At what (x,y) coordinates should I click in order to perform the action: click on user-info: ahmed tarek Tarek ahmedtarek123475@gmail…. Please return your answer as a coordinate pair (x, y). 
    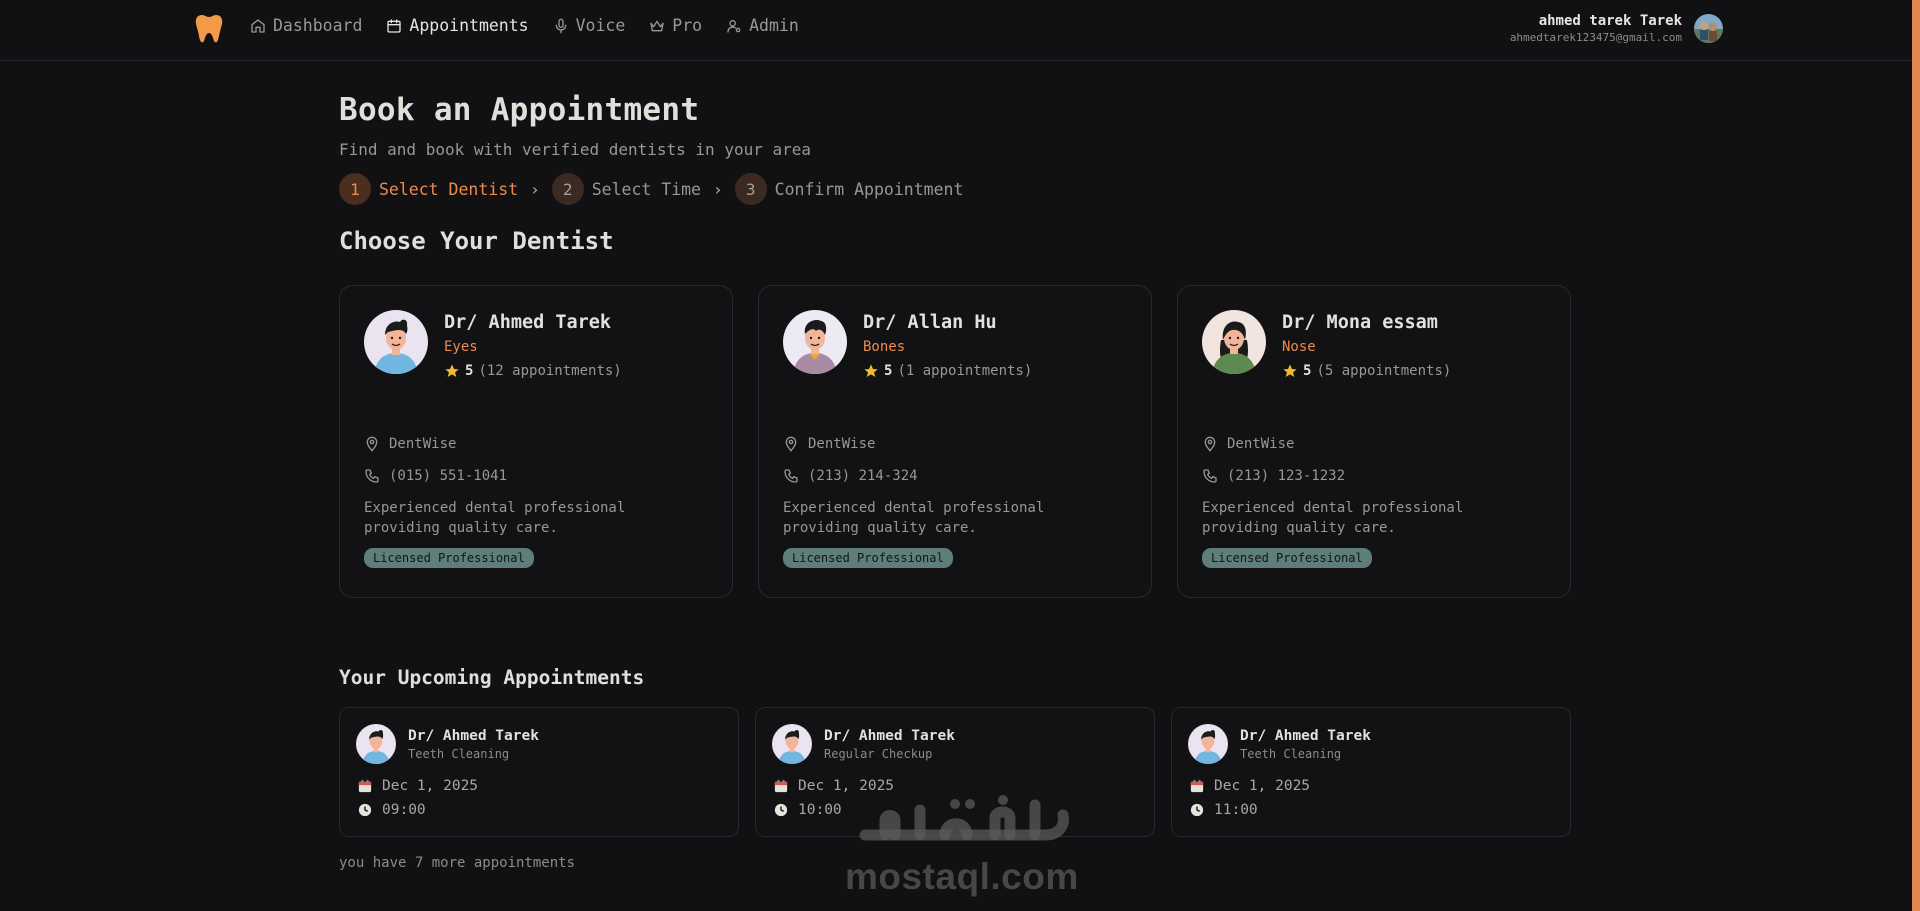
    Looking at the image, I should click on (1596, 28).